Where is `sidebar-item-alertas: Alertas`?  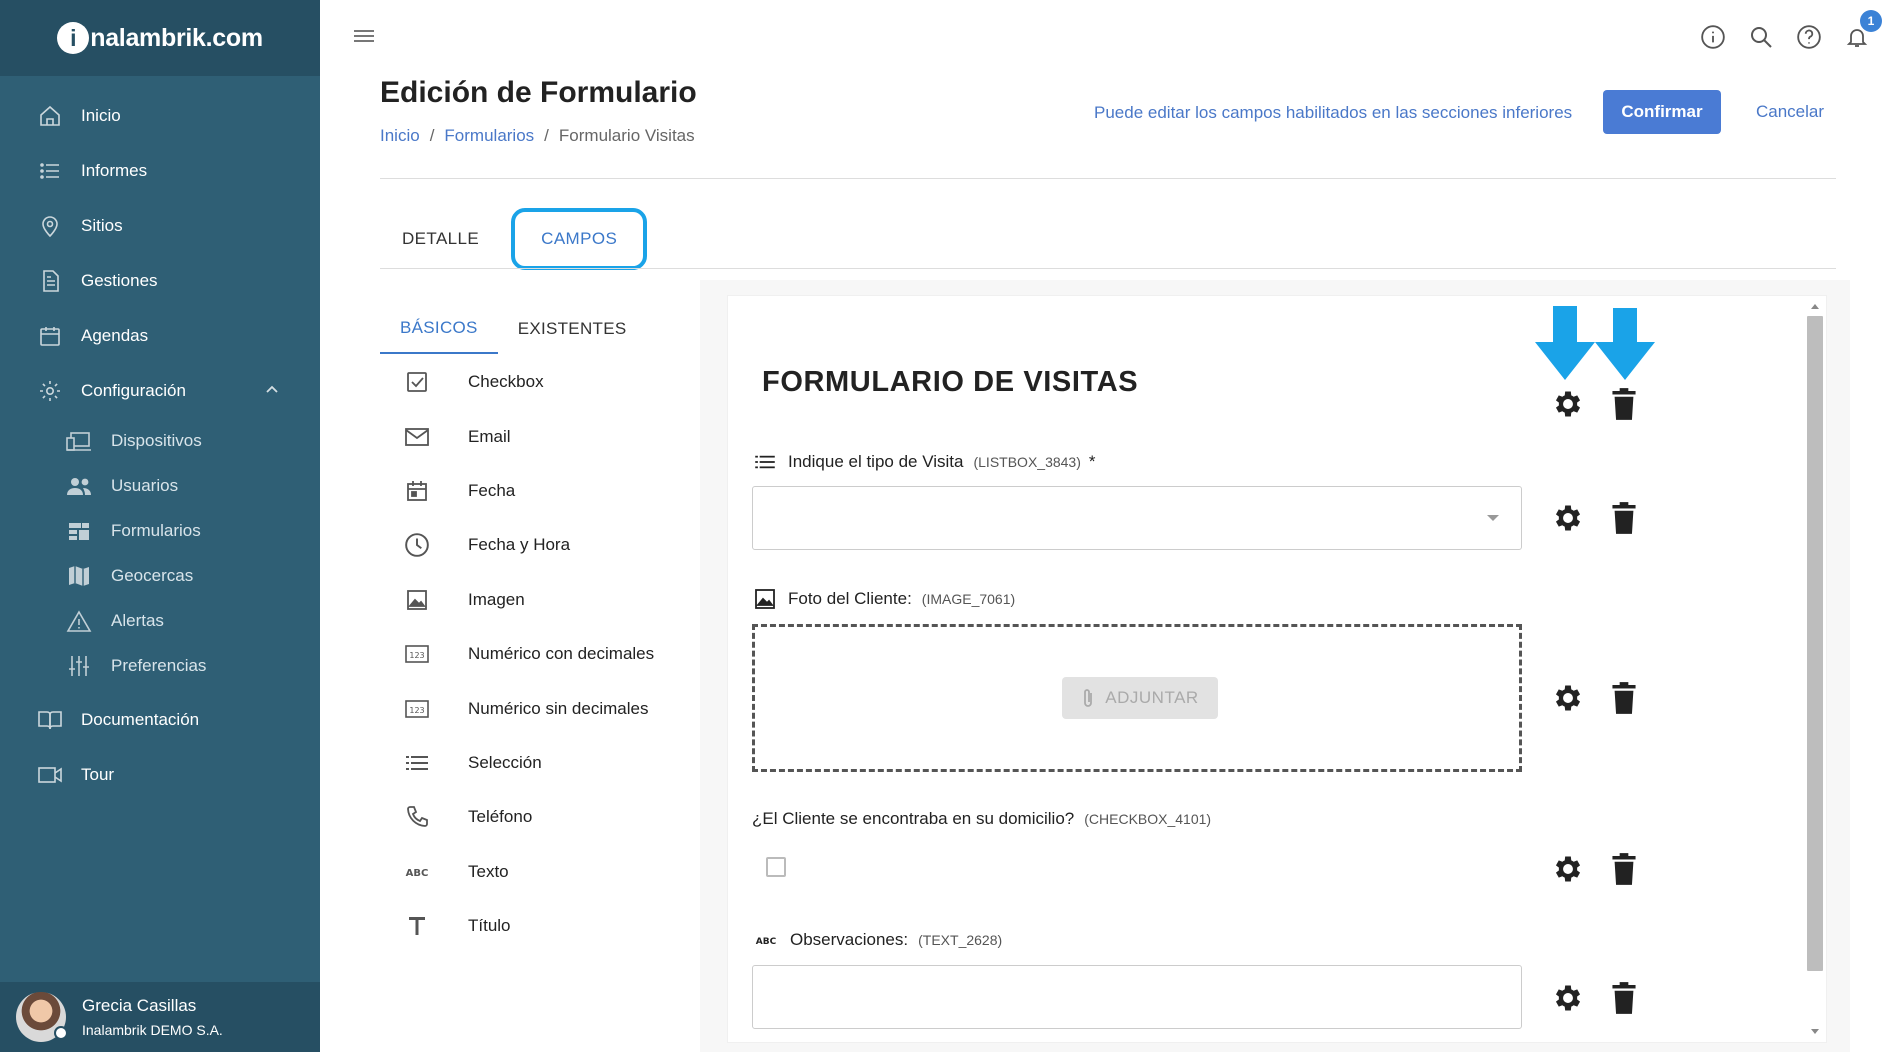
sidebar-item-alertas: Alertas is located at coordinates (160, 620).